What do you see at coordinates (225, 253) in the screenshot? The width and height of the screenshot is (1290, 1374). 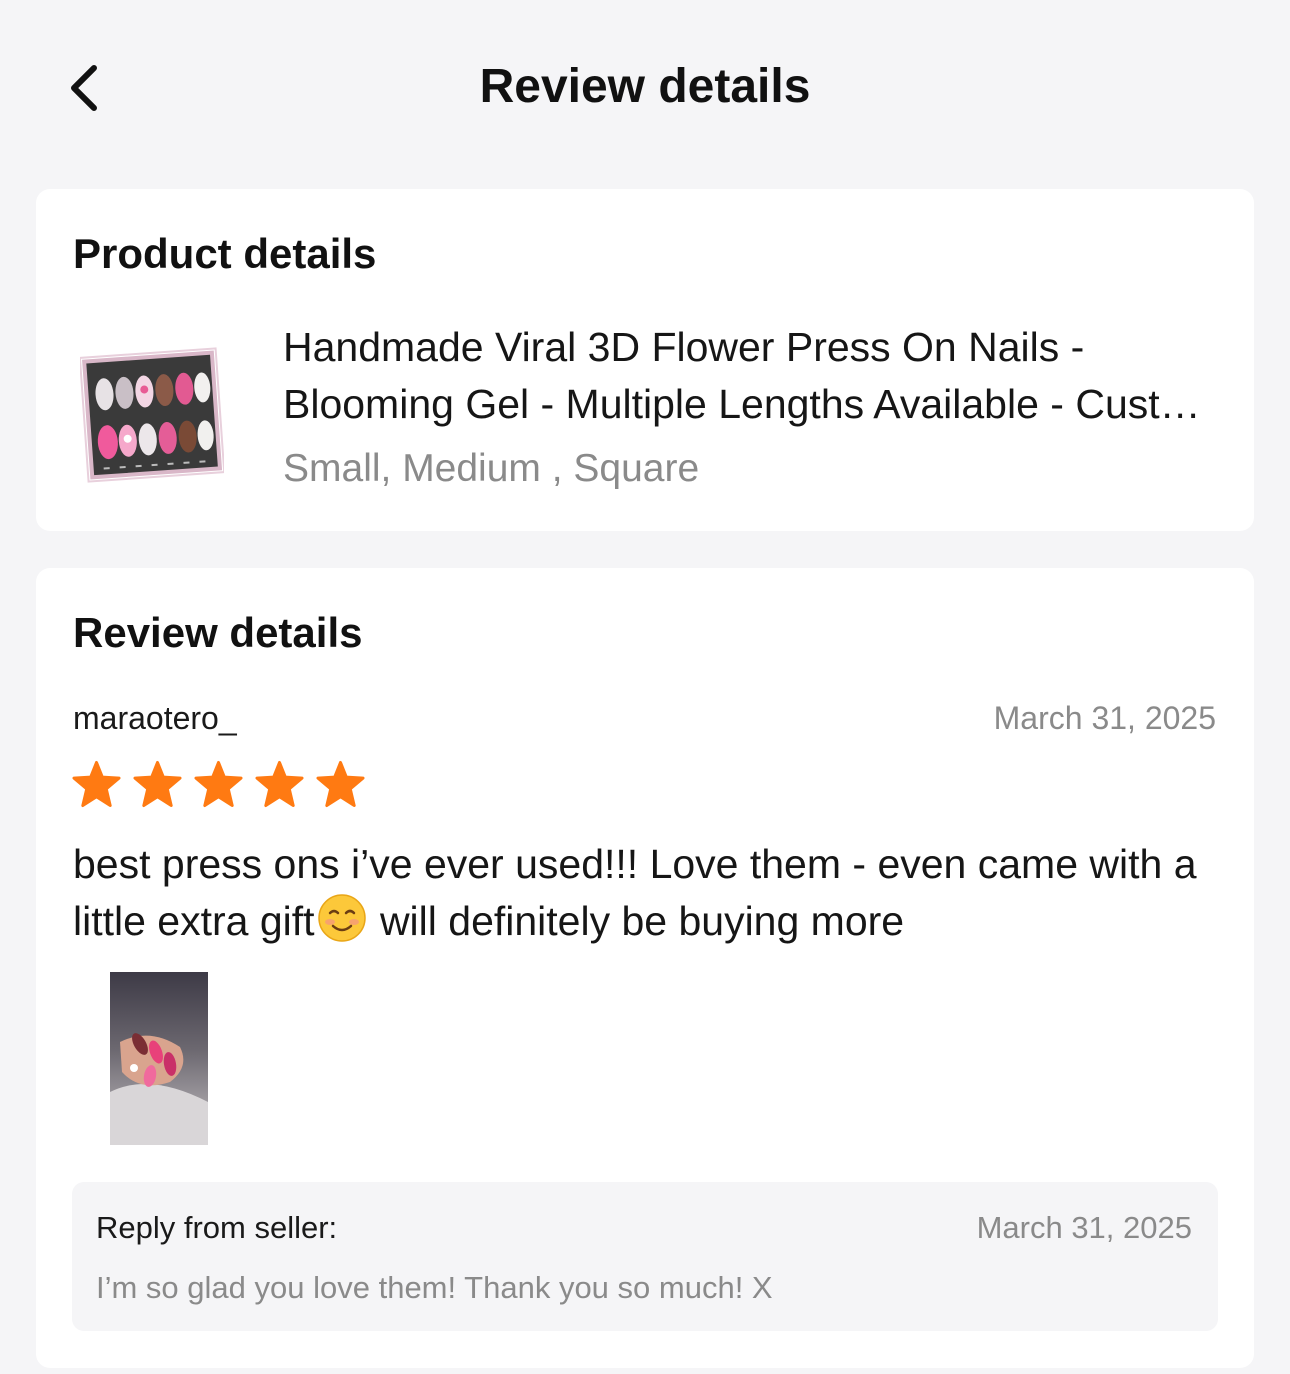 I see `product-details-heading: Product details` at bounding box center [225, 253].